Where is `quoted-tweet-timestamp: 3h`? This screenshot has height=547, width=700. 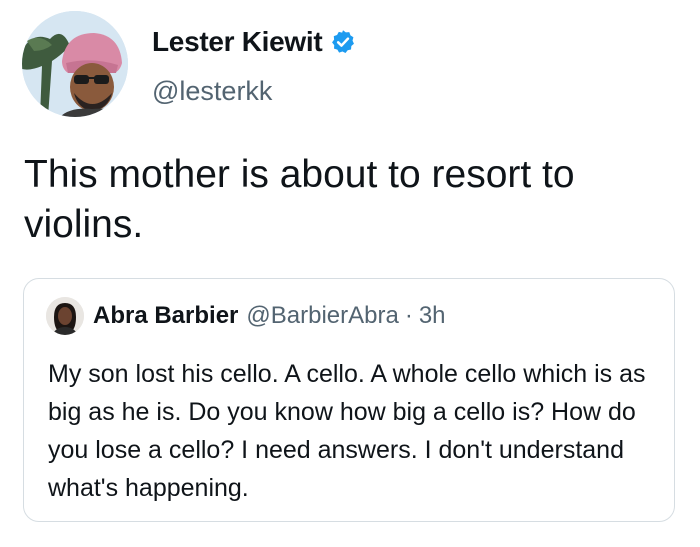
quoted-tweet-timestamp: 3h is located at coordinates (432, 316).